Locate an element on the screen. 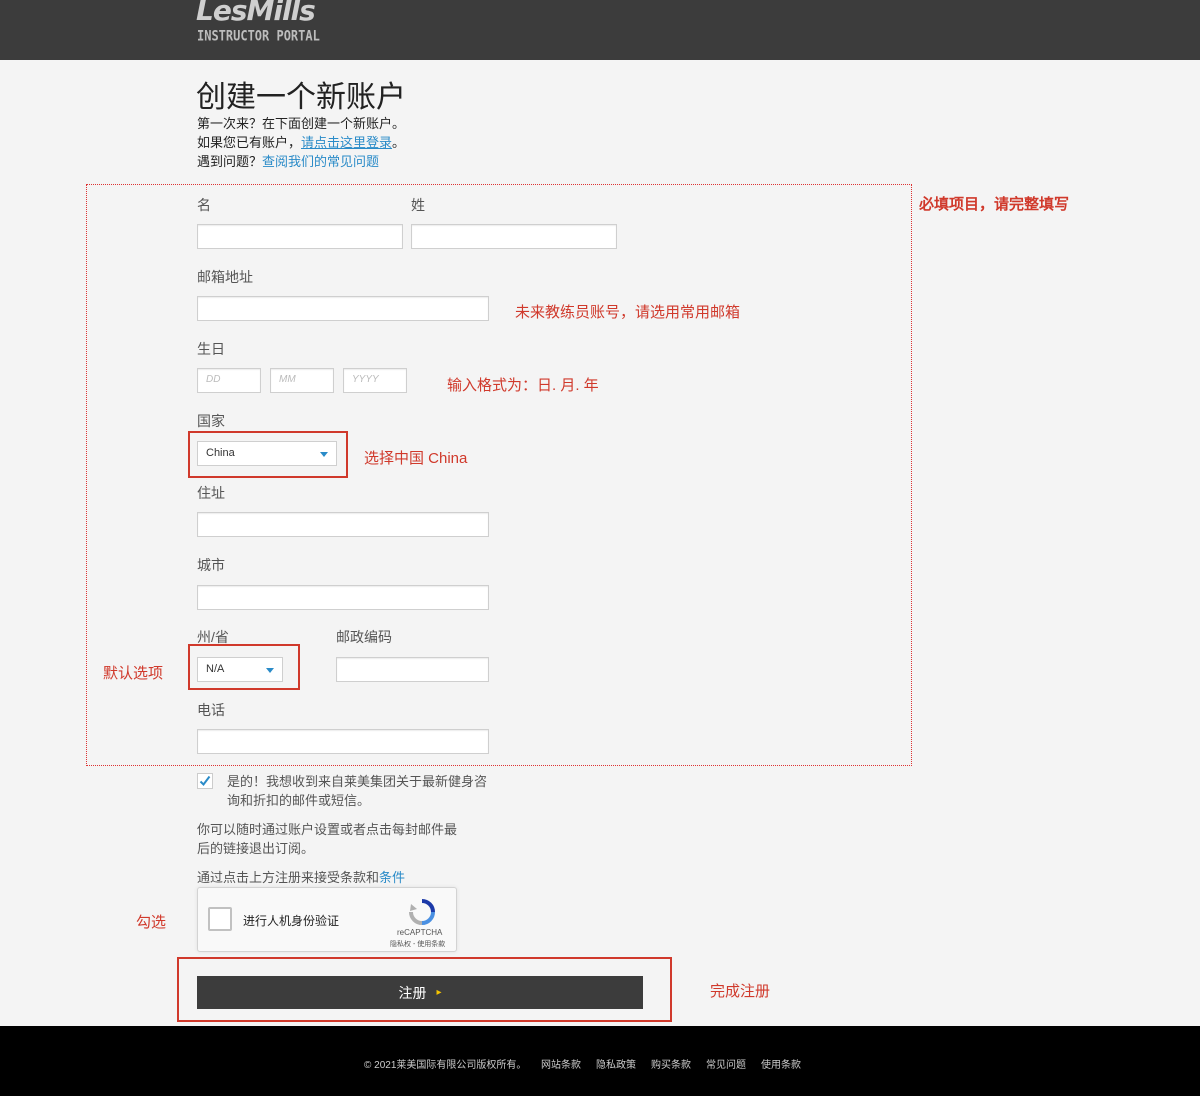 Image resolution: width=1200 pixels, height=1096 pixels. lesmills-logo: LesMills is located at coordinates (256, 13).